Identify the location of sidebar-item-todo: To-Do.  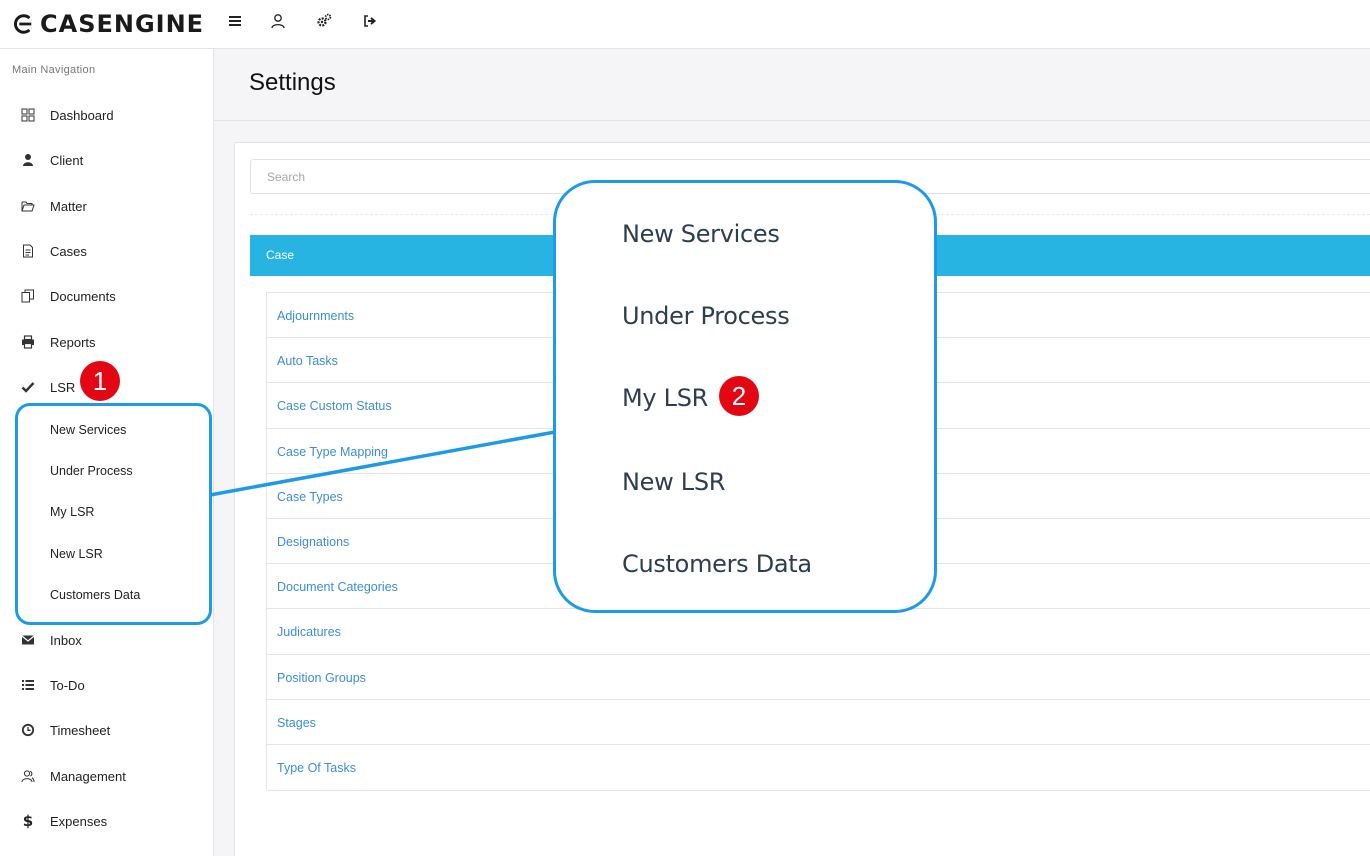
(106, 685).